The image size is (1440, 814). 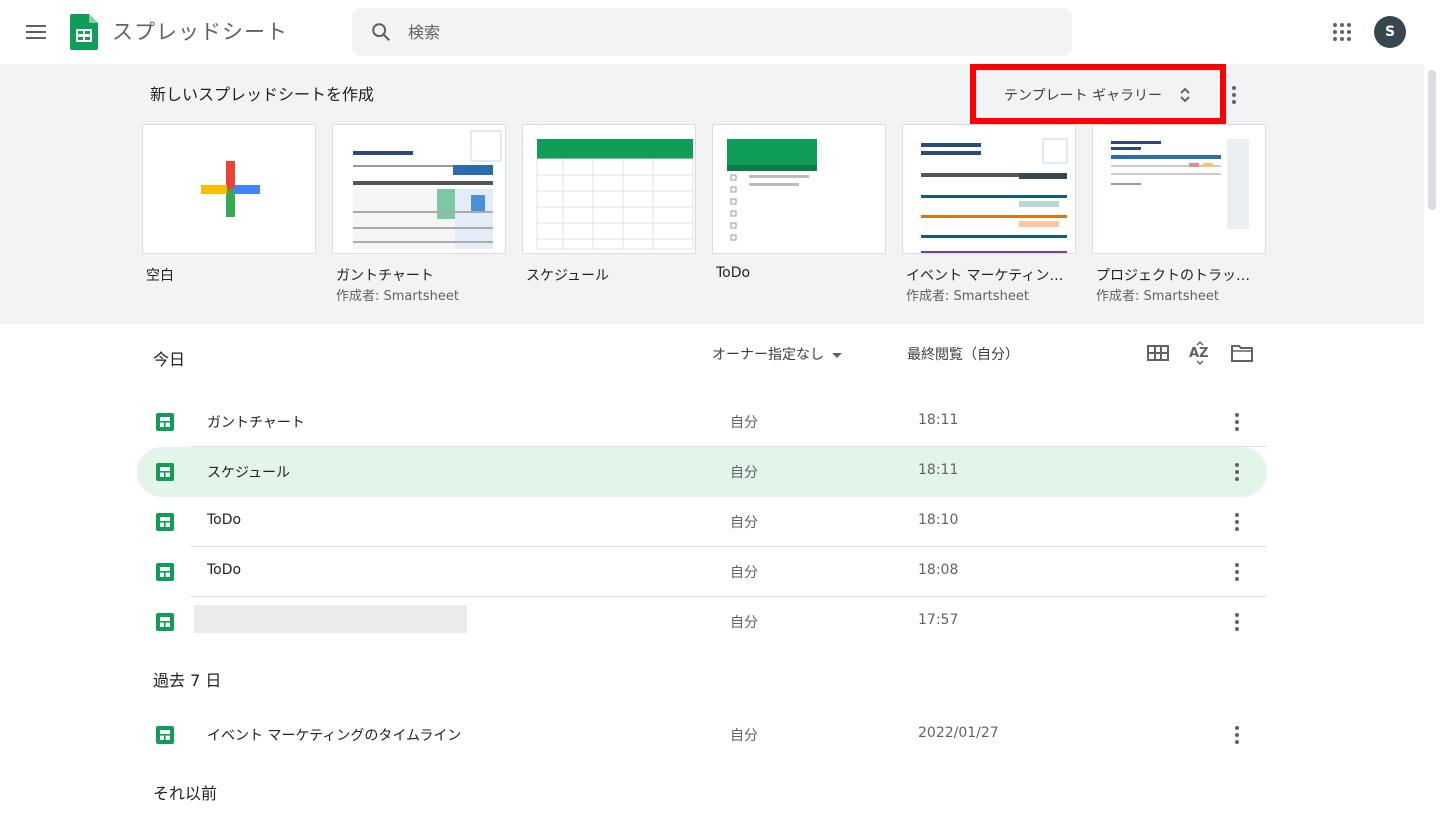 What do you see at coordinates (1180, 184) in the screenshot?
I see `project-preview-image` at bounding box center [1180, 184].